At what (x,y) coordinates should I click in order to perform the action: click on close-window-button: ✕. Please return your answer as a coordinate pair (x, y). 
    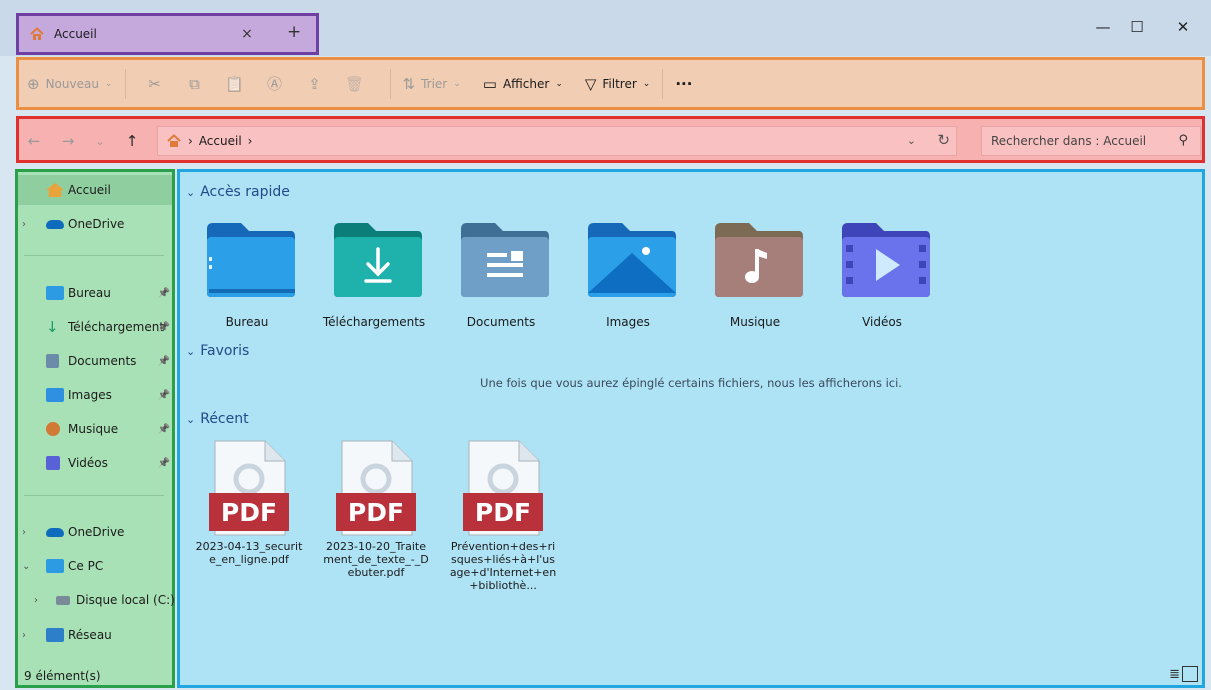
    Looking at the image, I should click on (1183, 27).